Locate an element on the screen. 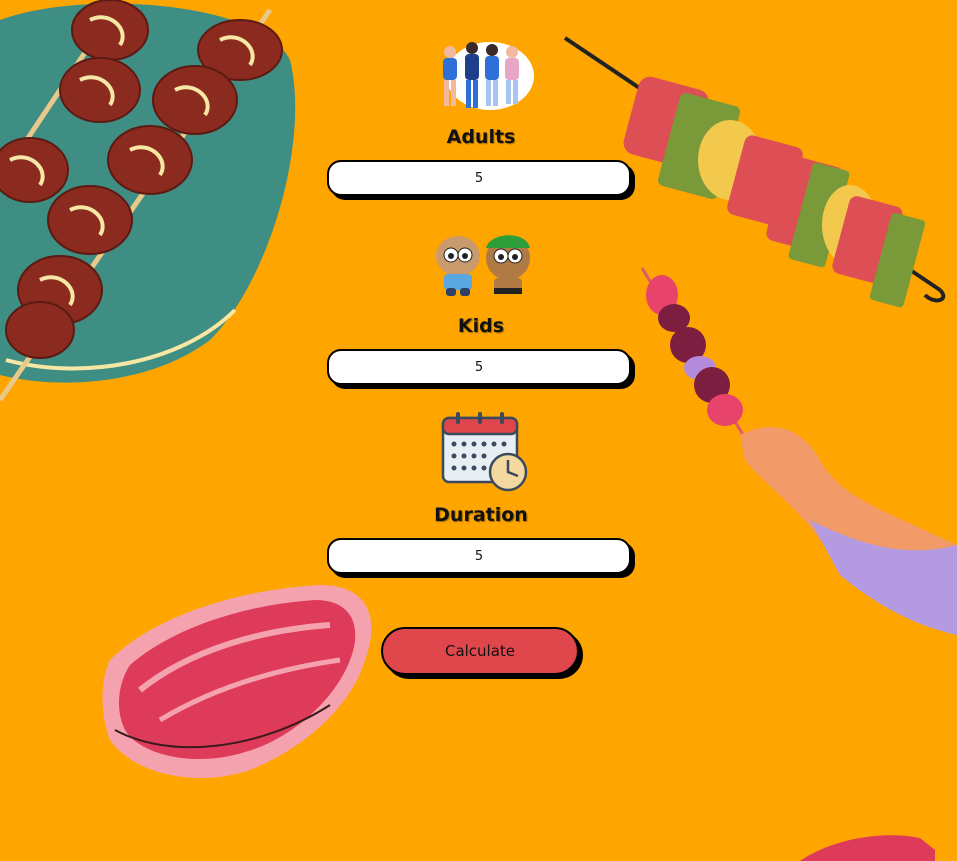  kids-input is located at coordinates (479, 367).